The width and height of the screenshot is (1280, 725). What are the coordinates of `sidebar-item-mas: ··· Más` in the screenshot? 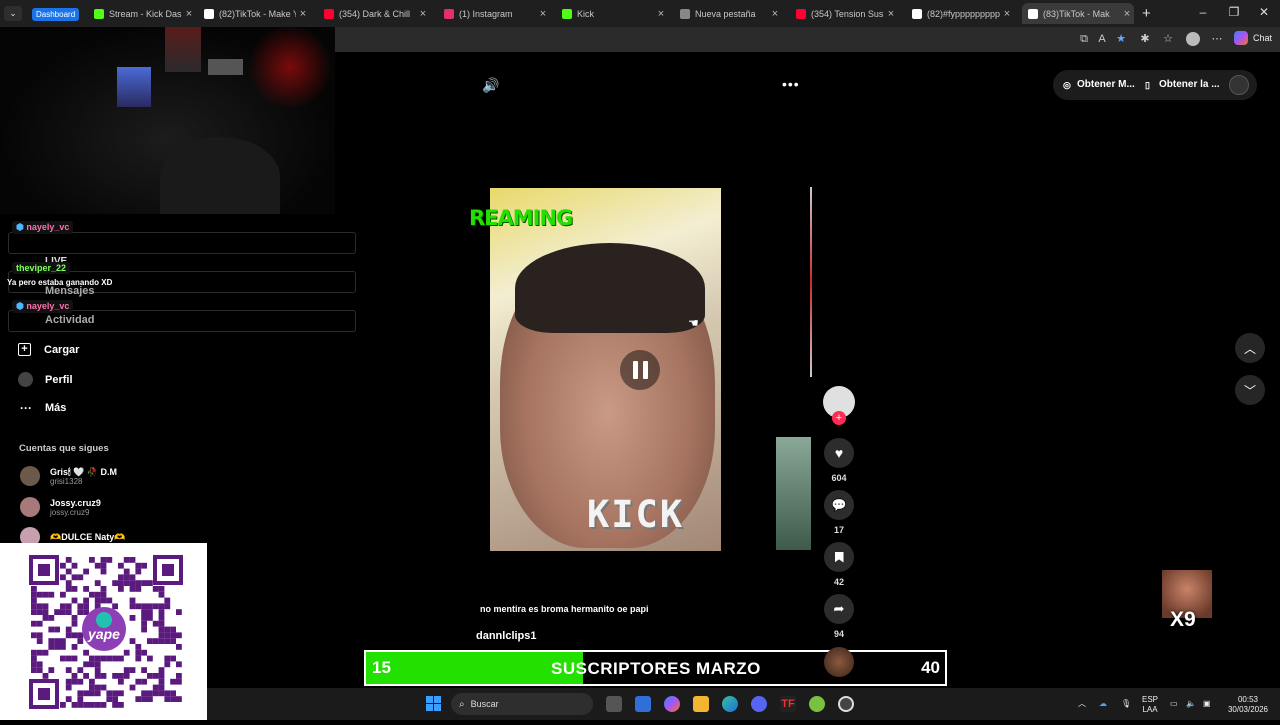 It's located at (42, 408).